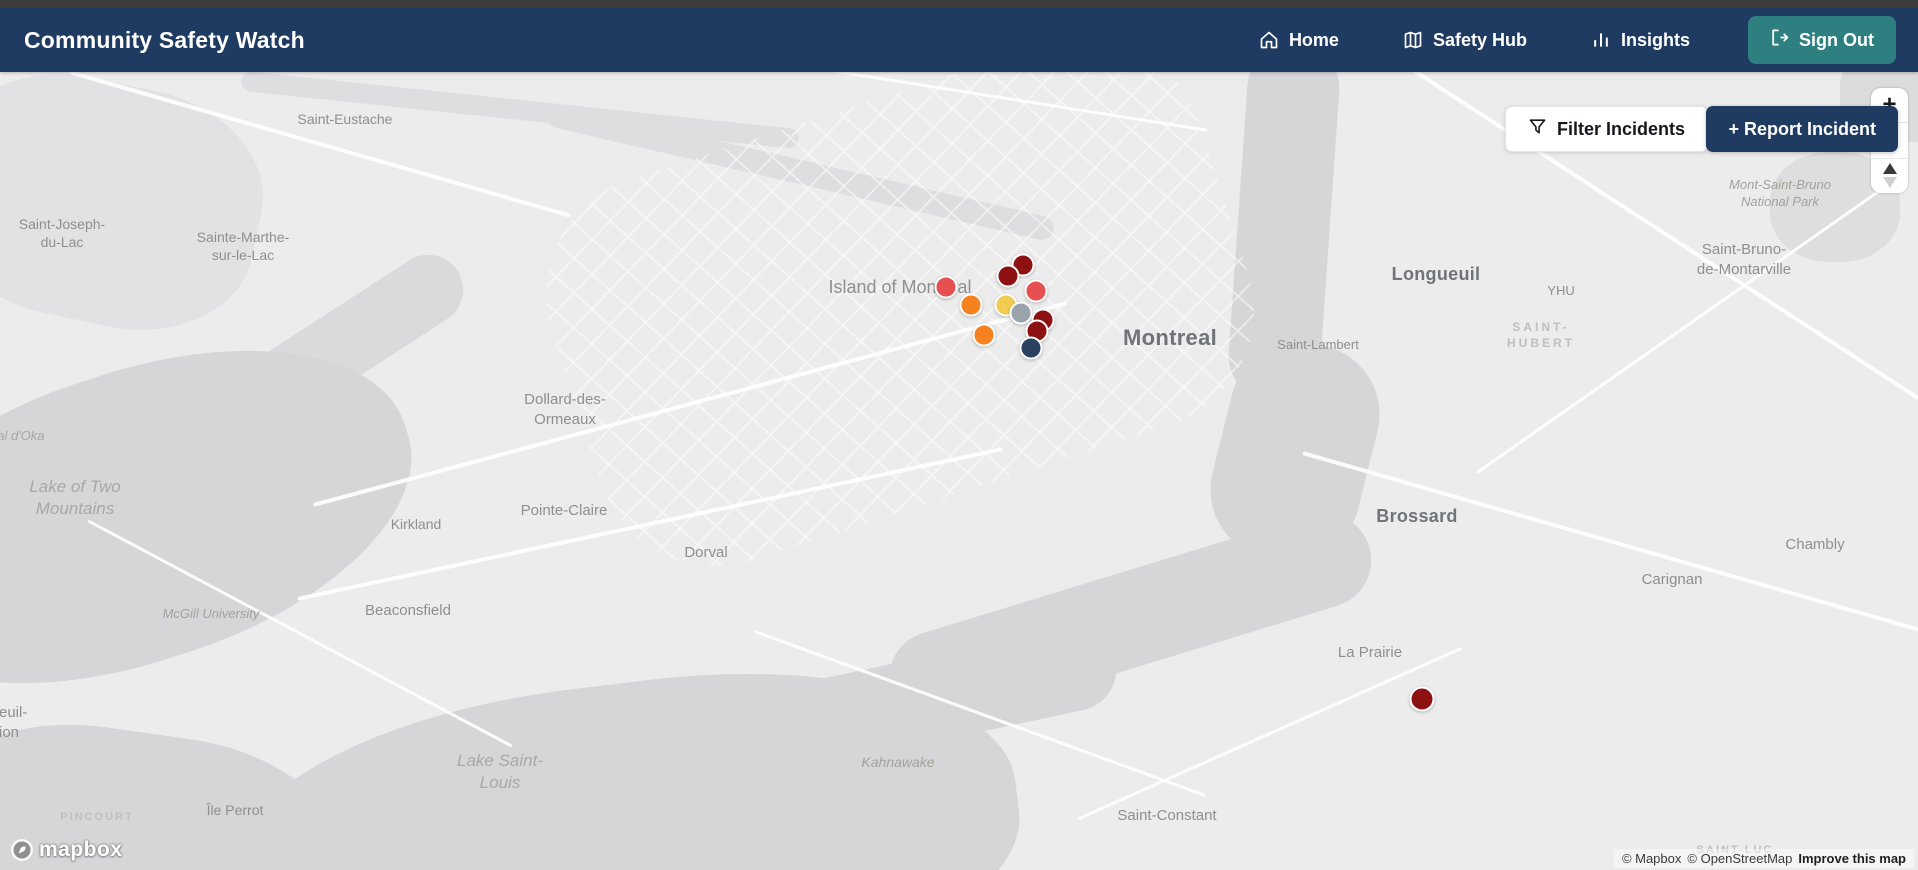 Image resolution: width=1918 pixels, height=870 pixels. What do you see at coordinates (1413, 40) in the screenshot?
I see `map-icon` at bounding box center [1413, 40].